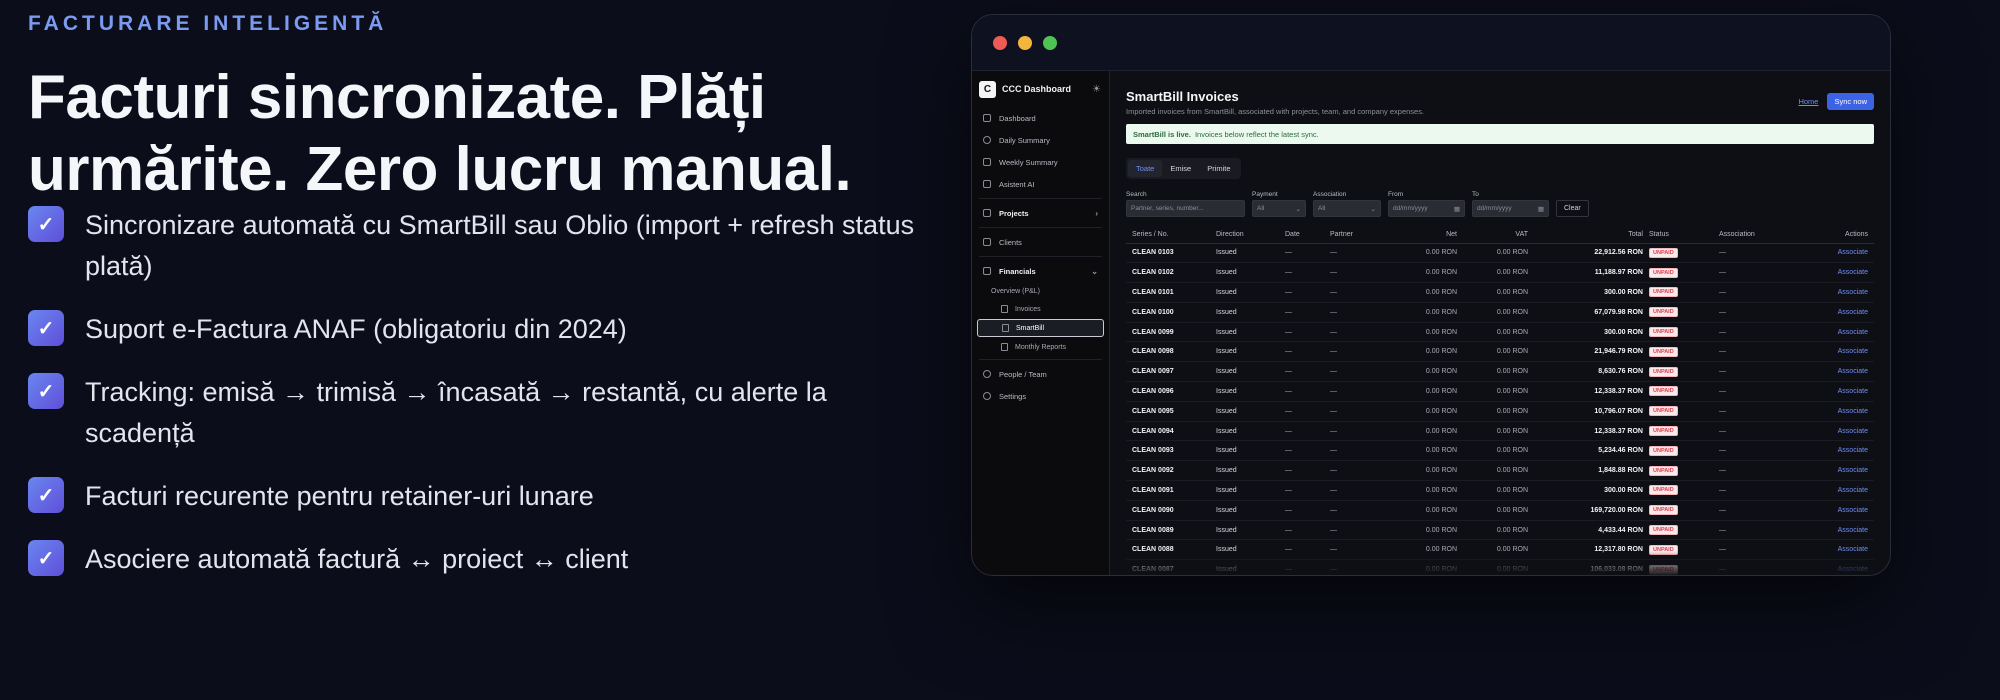 Image resolution: width=2000 pixels, height=700 pixels. What do you see at coordinates (1025, 42) in the screenshot?
I see `minimize-window-icon` at bounding box center [1025, 42].